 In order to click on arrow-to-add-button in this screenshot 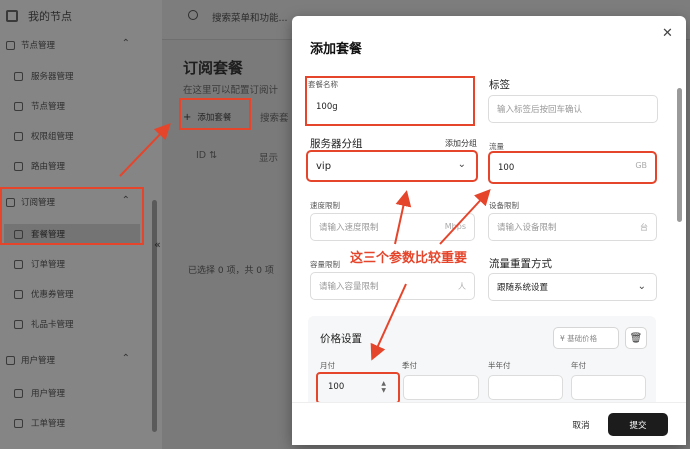, I will do `click(145, 150)`.